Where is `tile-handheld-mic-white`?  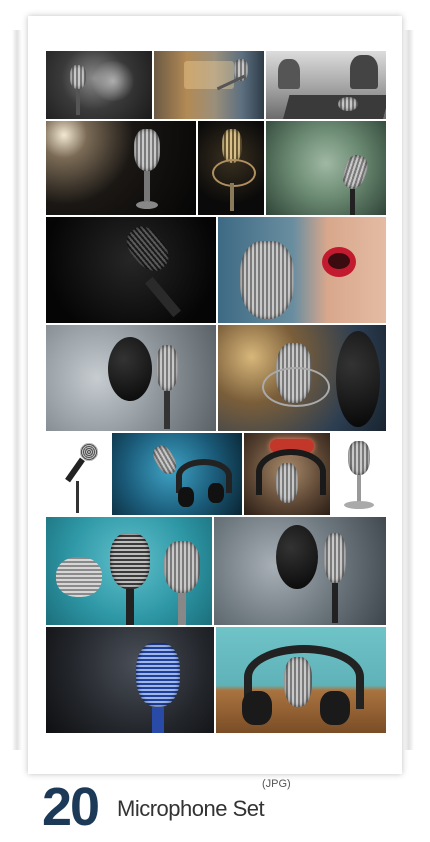 tile-handheld-mic-white is located at coordinates (78, 474).